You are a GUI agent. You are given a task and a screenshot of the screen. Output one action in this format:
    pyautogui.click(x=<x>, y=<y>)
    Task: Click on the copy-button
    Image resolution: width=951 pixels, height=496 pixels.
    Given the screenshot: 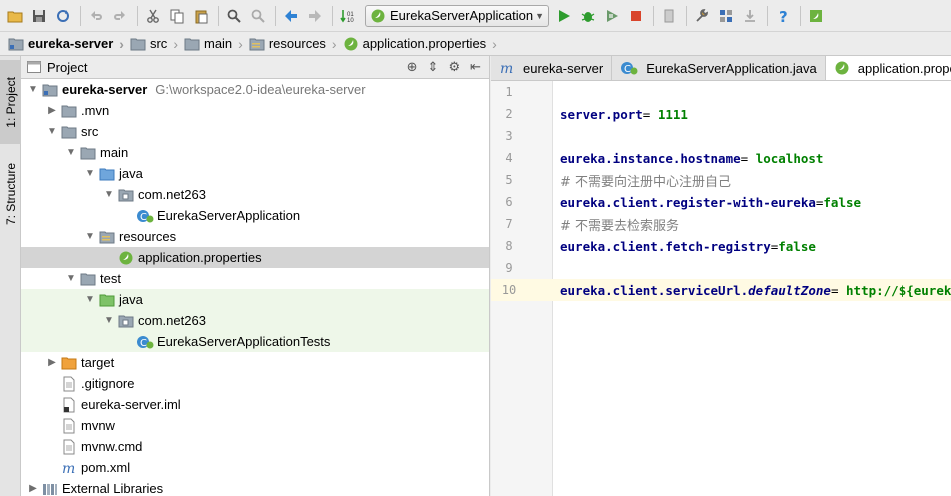 What is the action you would take?
    pyautogui.click(x=177, y=16)
    